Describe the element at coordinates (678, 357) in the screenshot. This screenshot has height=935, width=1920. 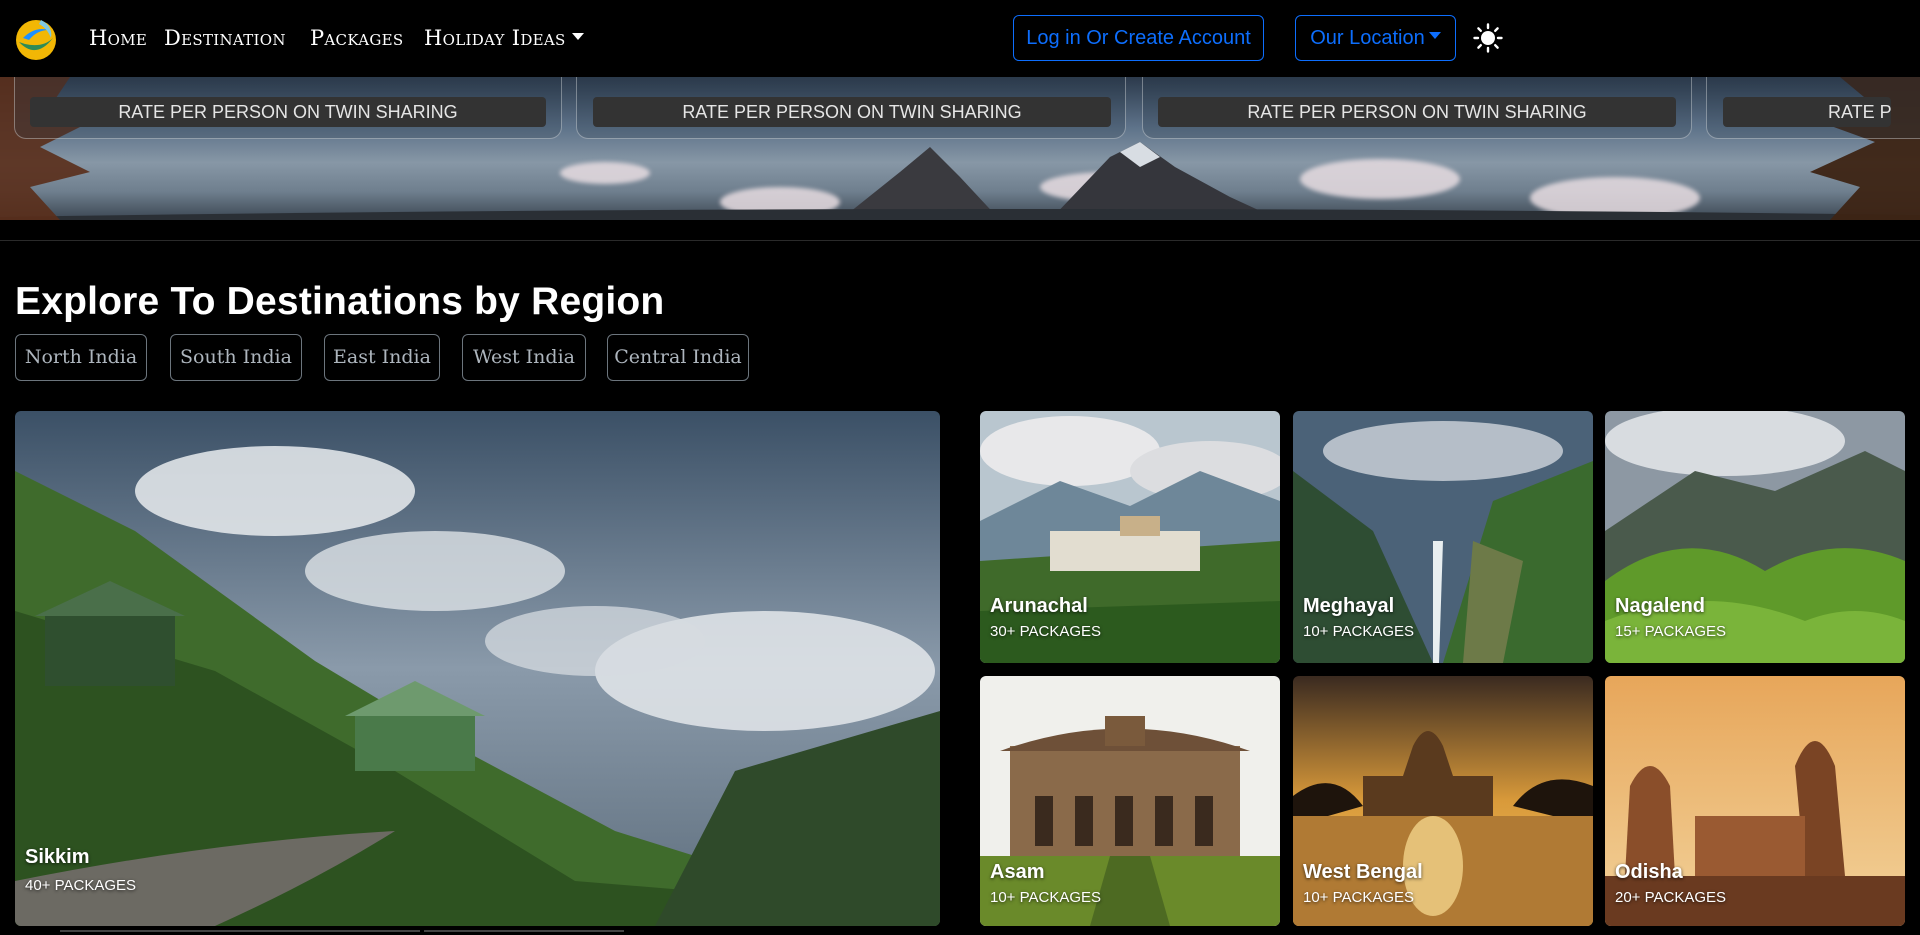
I see `region-central-india-button: Central India` at that location.